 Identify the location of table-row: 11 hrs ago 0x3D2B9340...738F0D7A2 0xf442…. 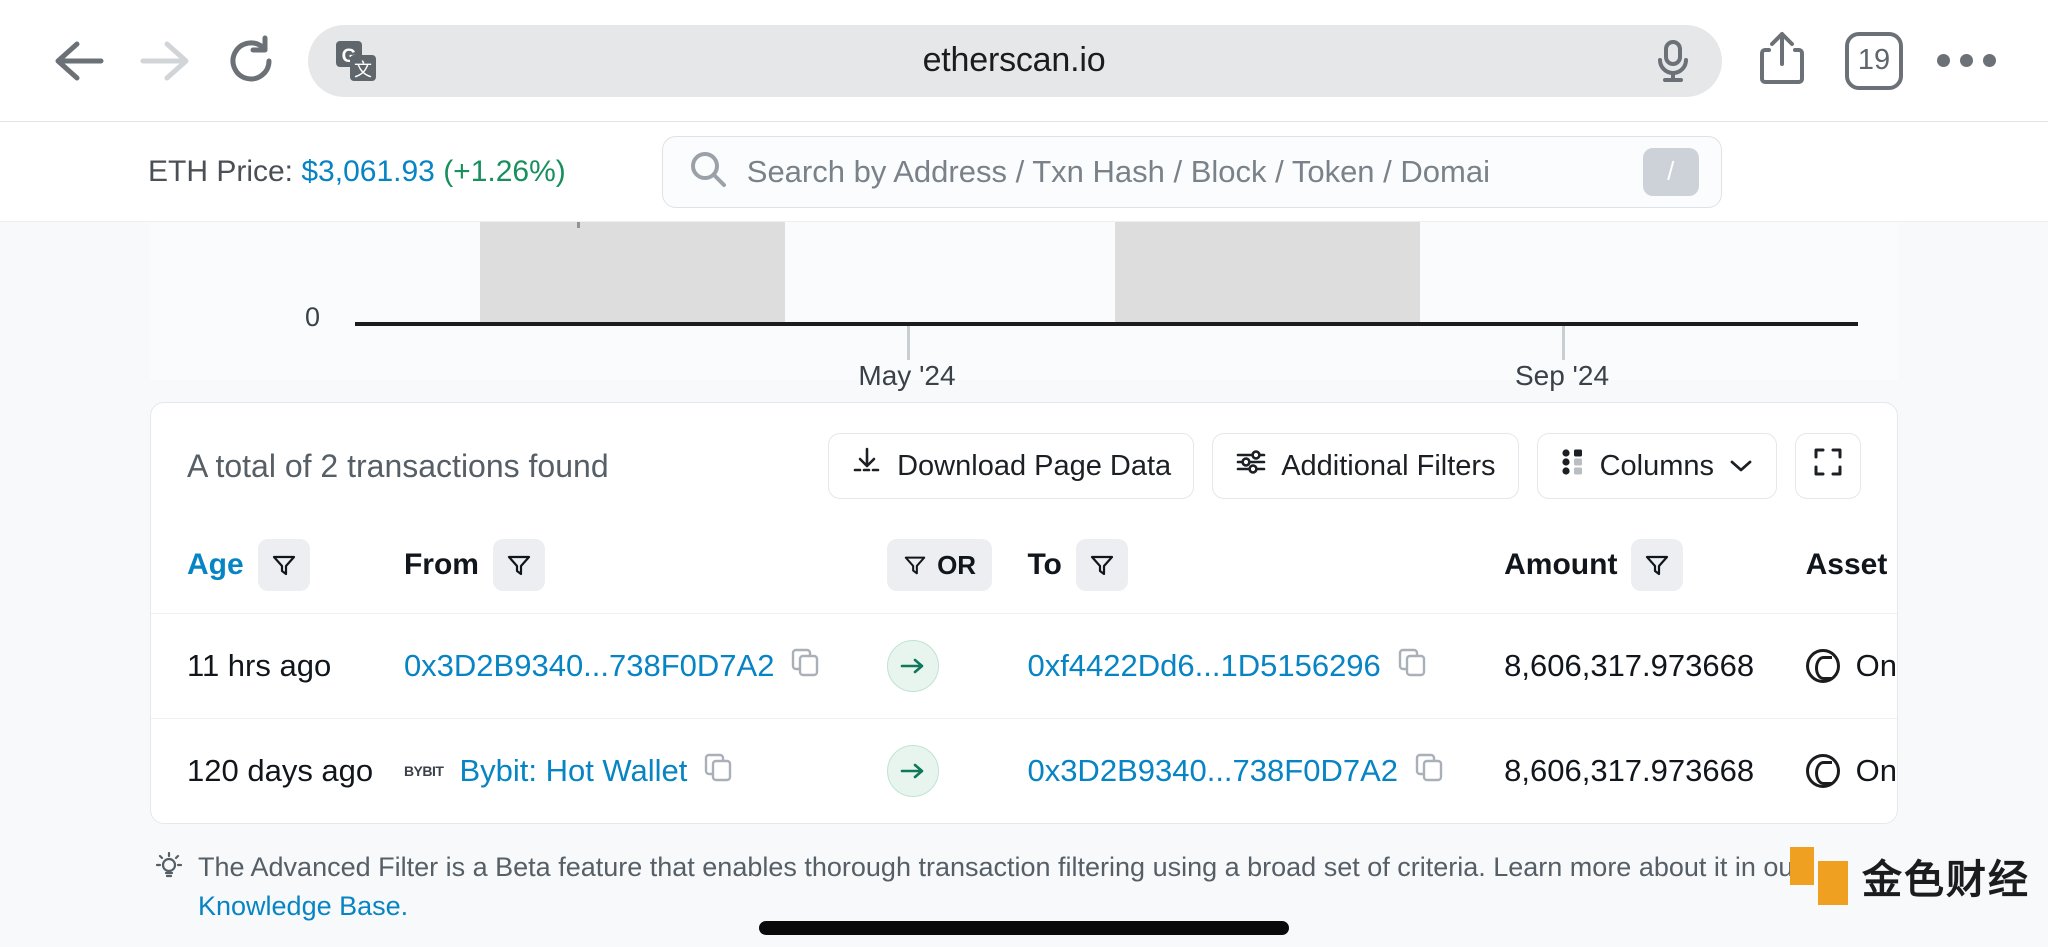
(1024, 666).